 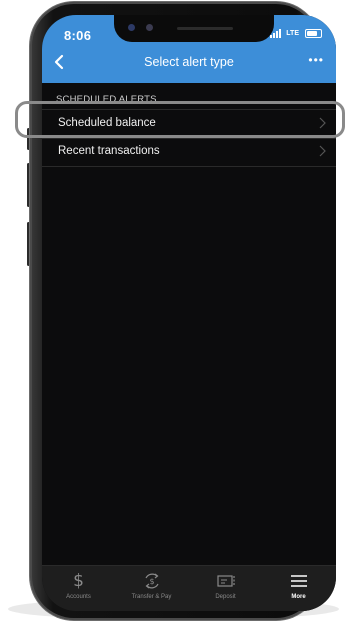 I want to click on tab-accounts: $ Accounts, so click(x=78, y=588).